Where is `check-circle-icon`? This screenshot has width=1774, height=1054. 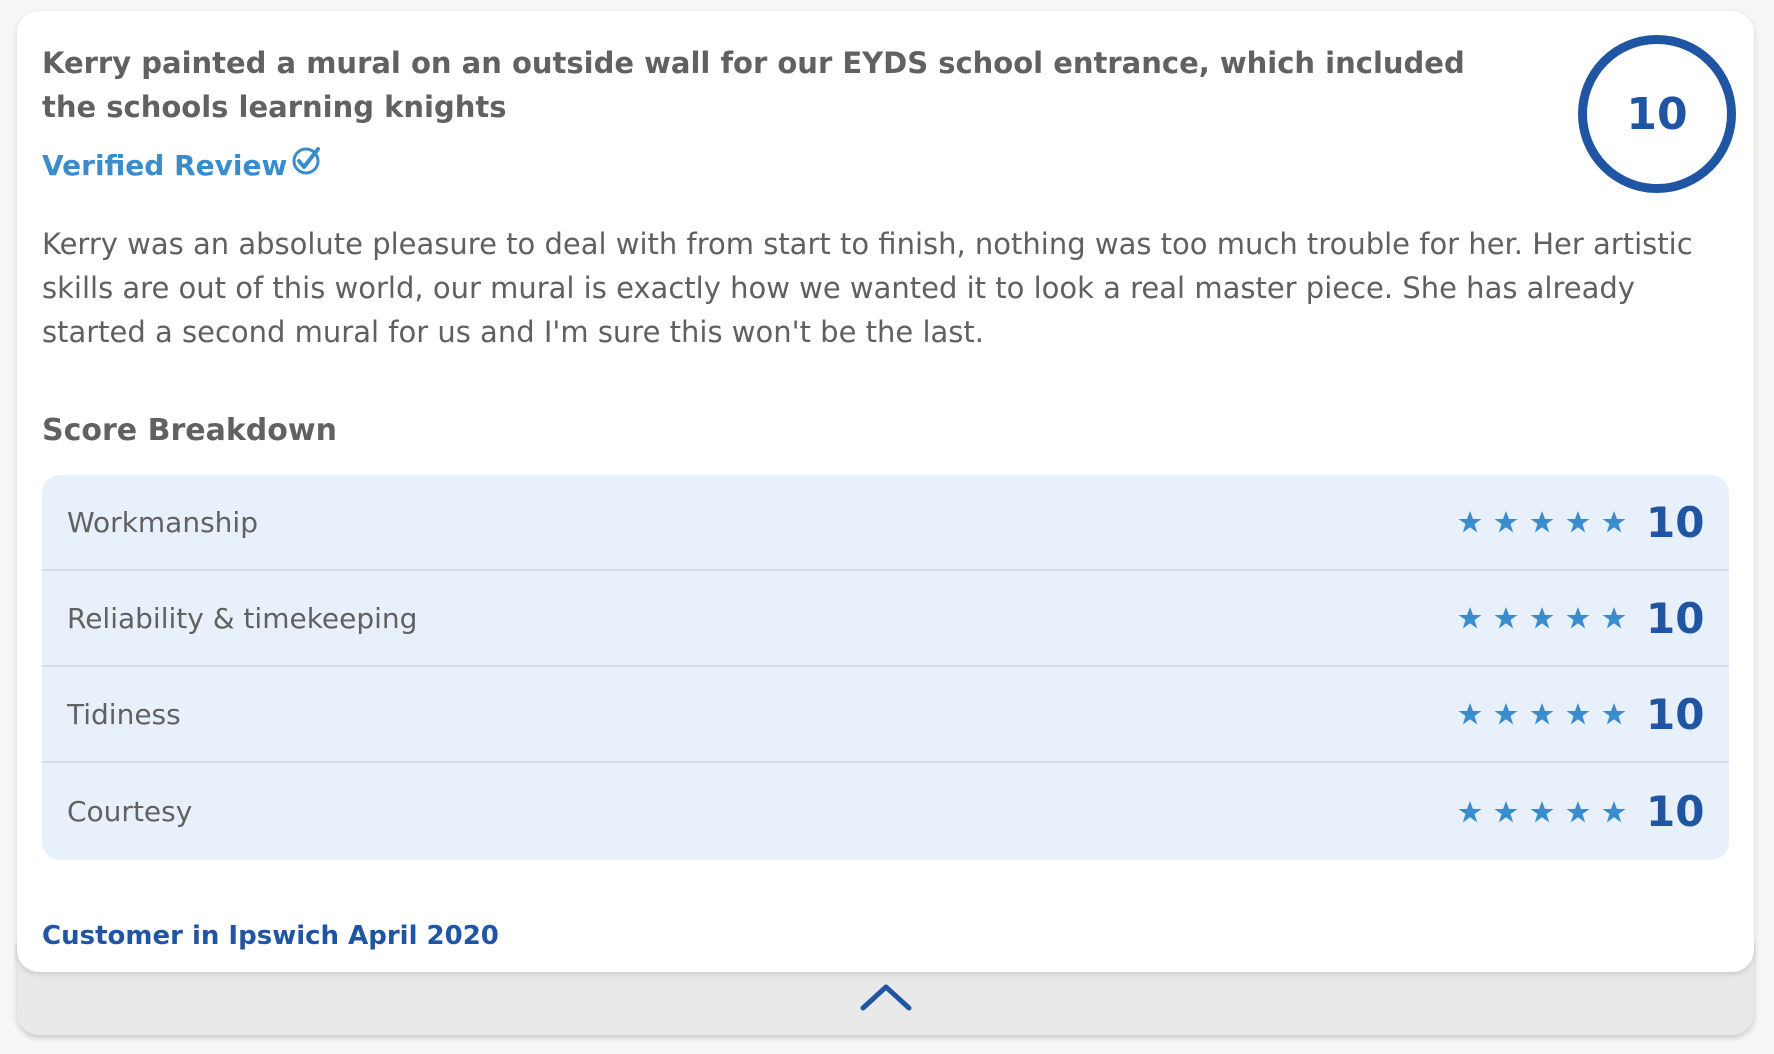
check-circle-icon is located at coordinates (306, 160).